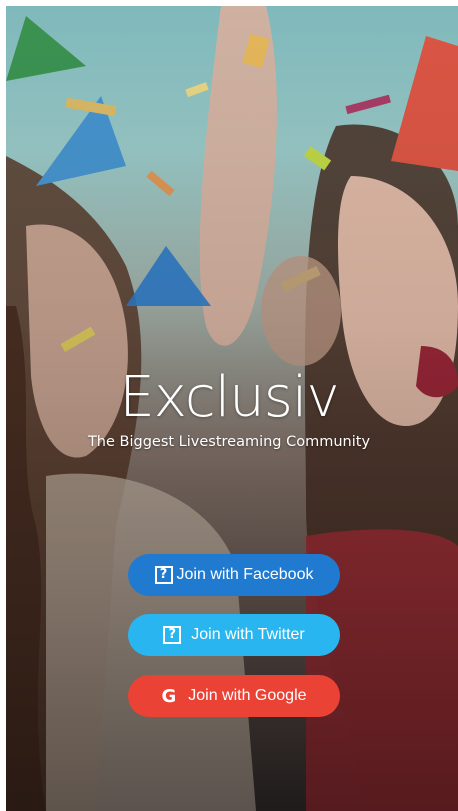 Image resolution: width=458 pixels, height=811 pixels. Describe the element at coordinates (229, 397) in the screenshot. I see `app-name: Exclusiv` at that location.